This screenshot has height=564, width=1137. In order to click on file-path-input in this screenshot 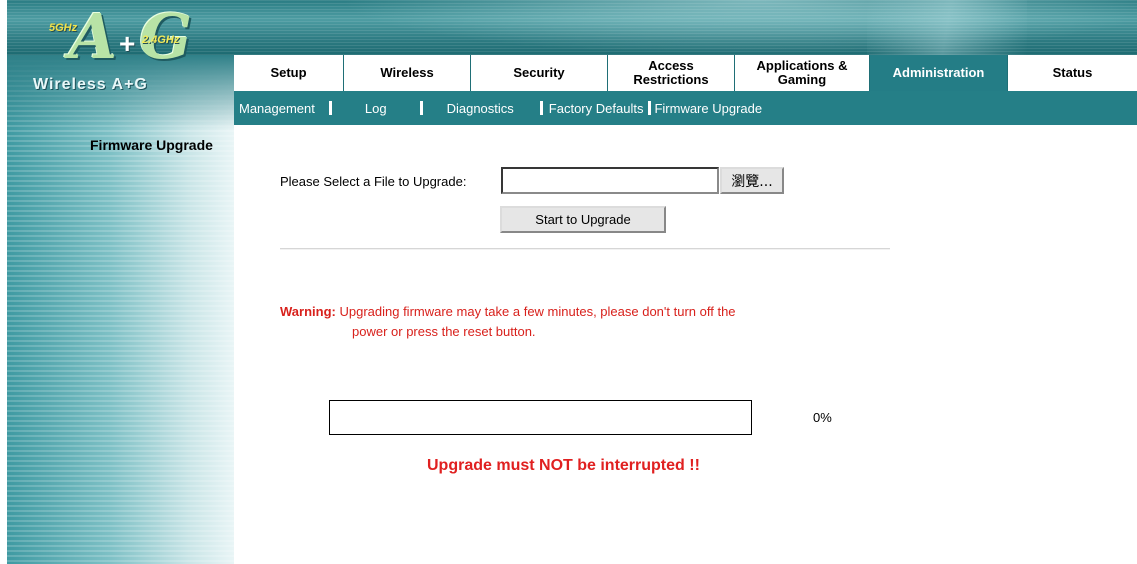, I will do `click(610, 180)`.